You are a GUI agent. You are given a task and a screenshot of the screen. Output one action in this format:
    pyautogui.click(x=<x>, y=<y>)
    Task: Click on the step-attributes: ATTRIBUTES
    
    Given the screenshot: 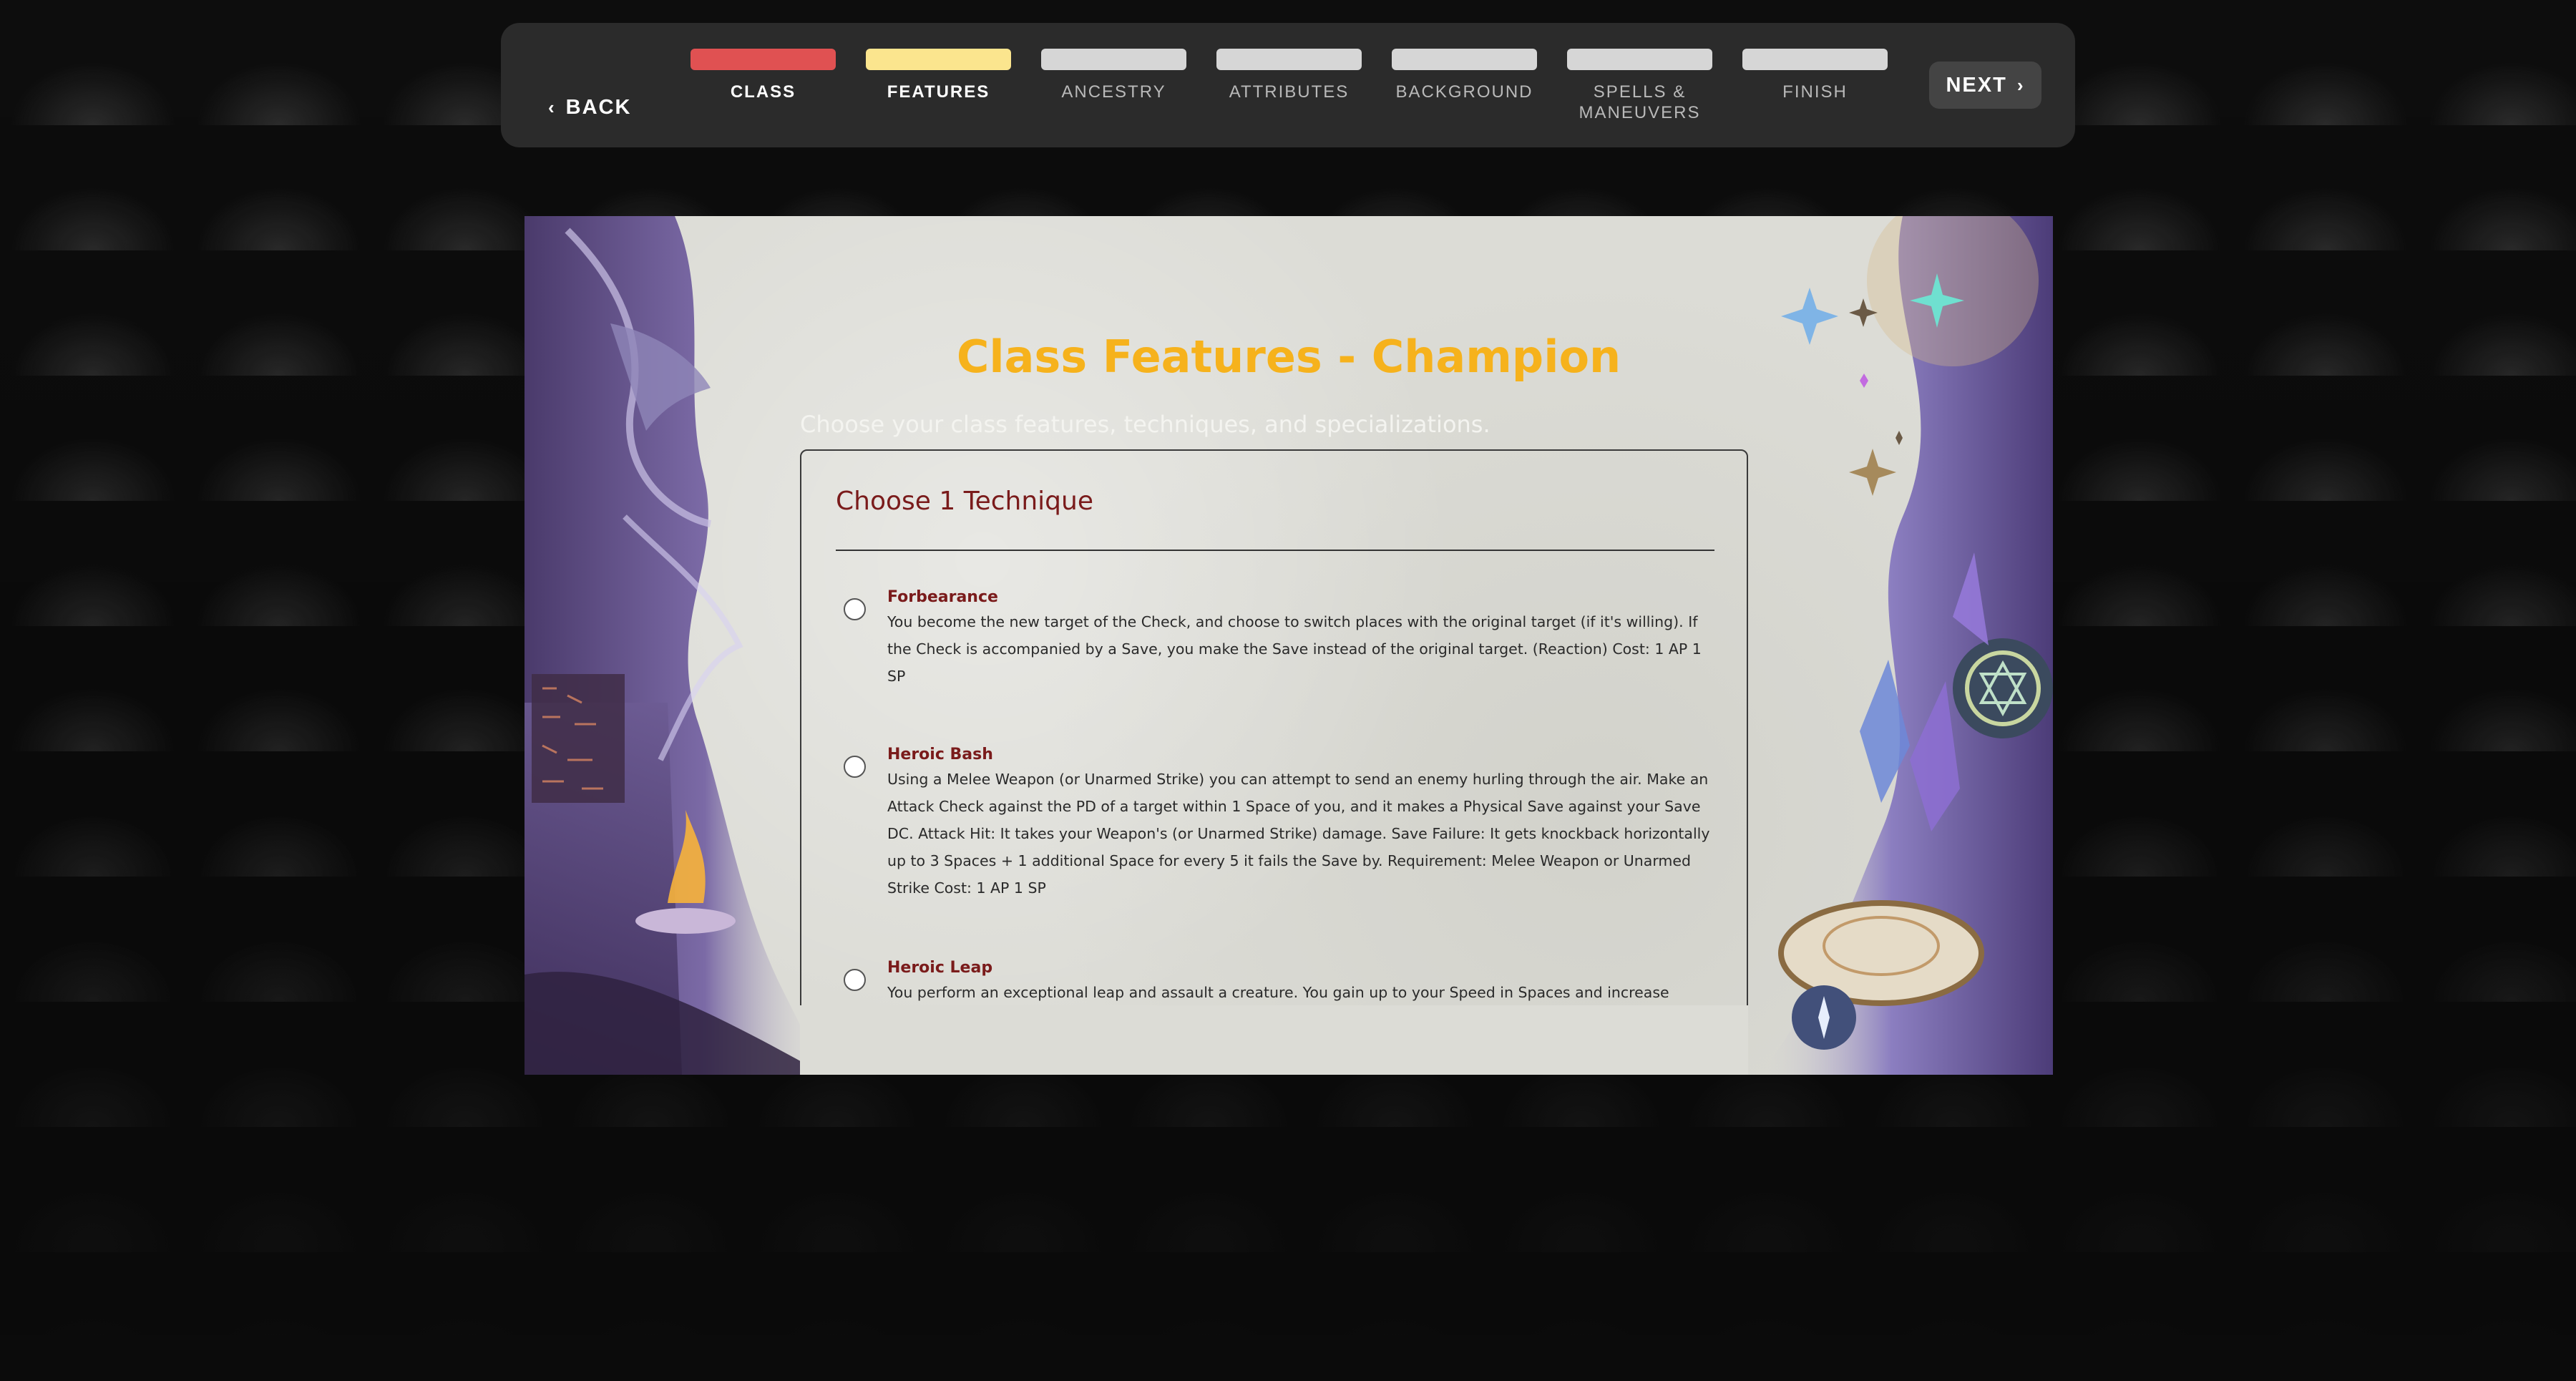 What is the action you would take?
    pyautogui.click(x=1289, y=75)
    